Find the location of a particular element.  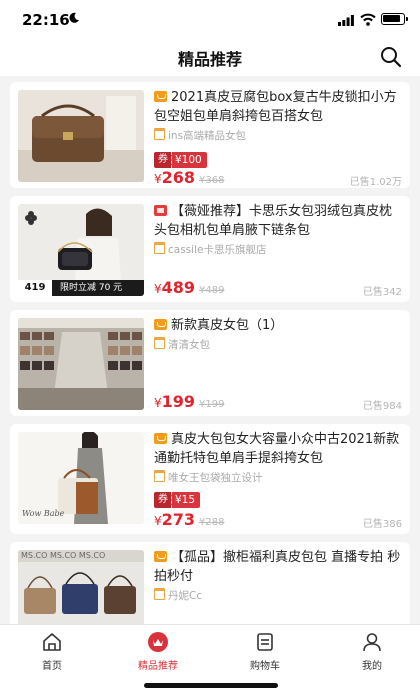

sold-count: 已售984 is located at coordinates (382, 406).